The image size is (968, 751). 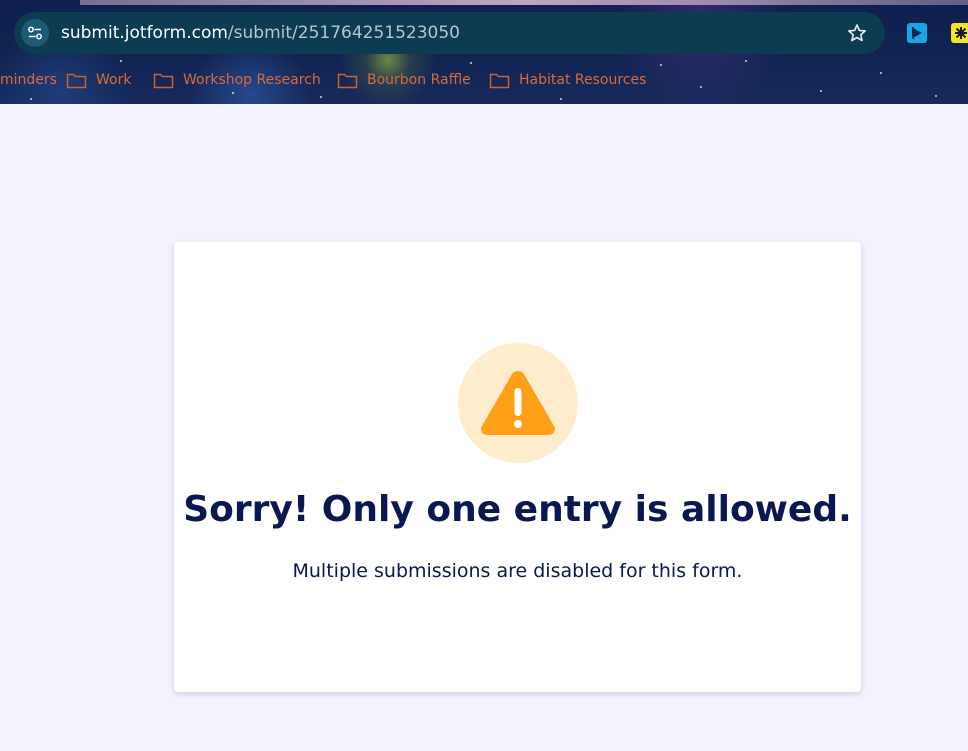 I want to click on url-path: /submit/251764251523050, so click(x=343, y=33).